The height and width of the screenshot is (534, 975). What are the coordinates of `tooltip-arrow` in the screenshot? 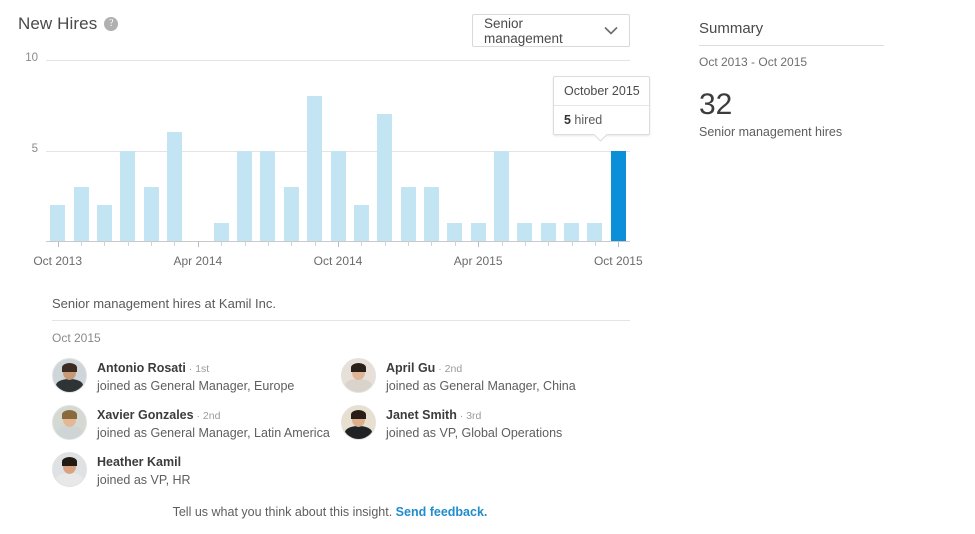 It's located at (600, 138).